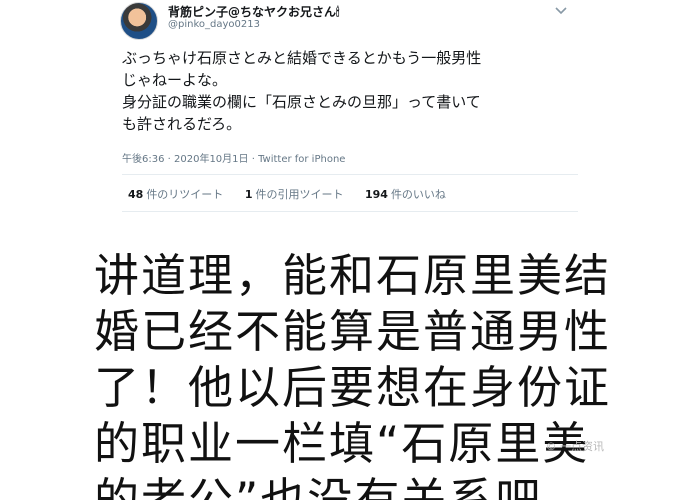 The width and height of the screenshot is (700, 500). I want to click on user-handle: @pinko_dayo0213, so click(214, 24).